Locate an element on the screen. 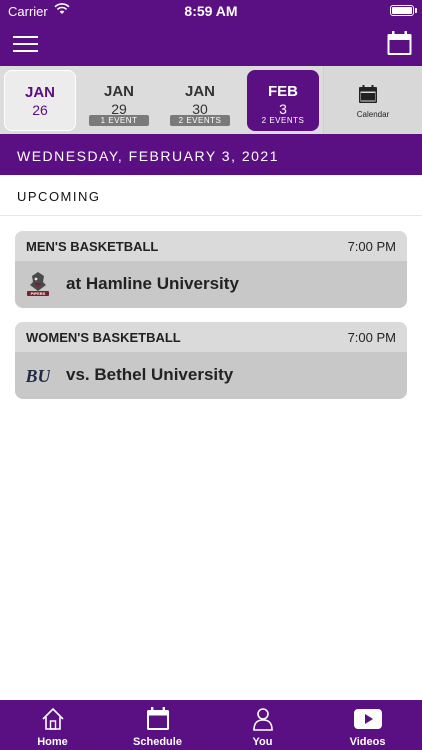 The height and width of the screenshot is (750, 422). event-count-badge: 1 EVENT is located at coordinates (119, 120).